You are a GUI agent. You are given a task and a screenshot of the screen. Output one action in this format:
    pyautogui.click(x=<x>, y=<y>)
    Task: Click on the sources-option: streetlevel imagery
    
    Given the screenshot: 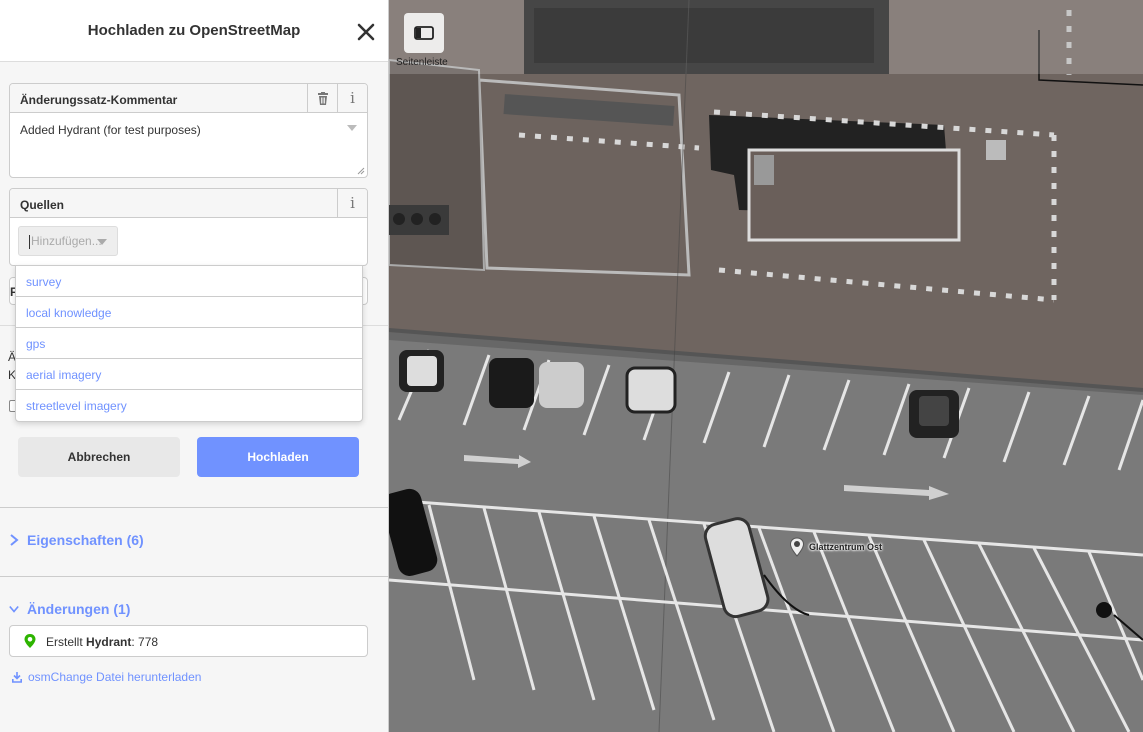 What is the action you would take?
    pyautogui.click(x=189, y=405)
    